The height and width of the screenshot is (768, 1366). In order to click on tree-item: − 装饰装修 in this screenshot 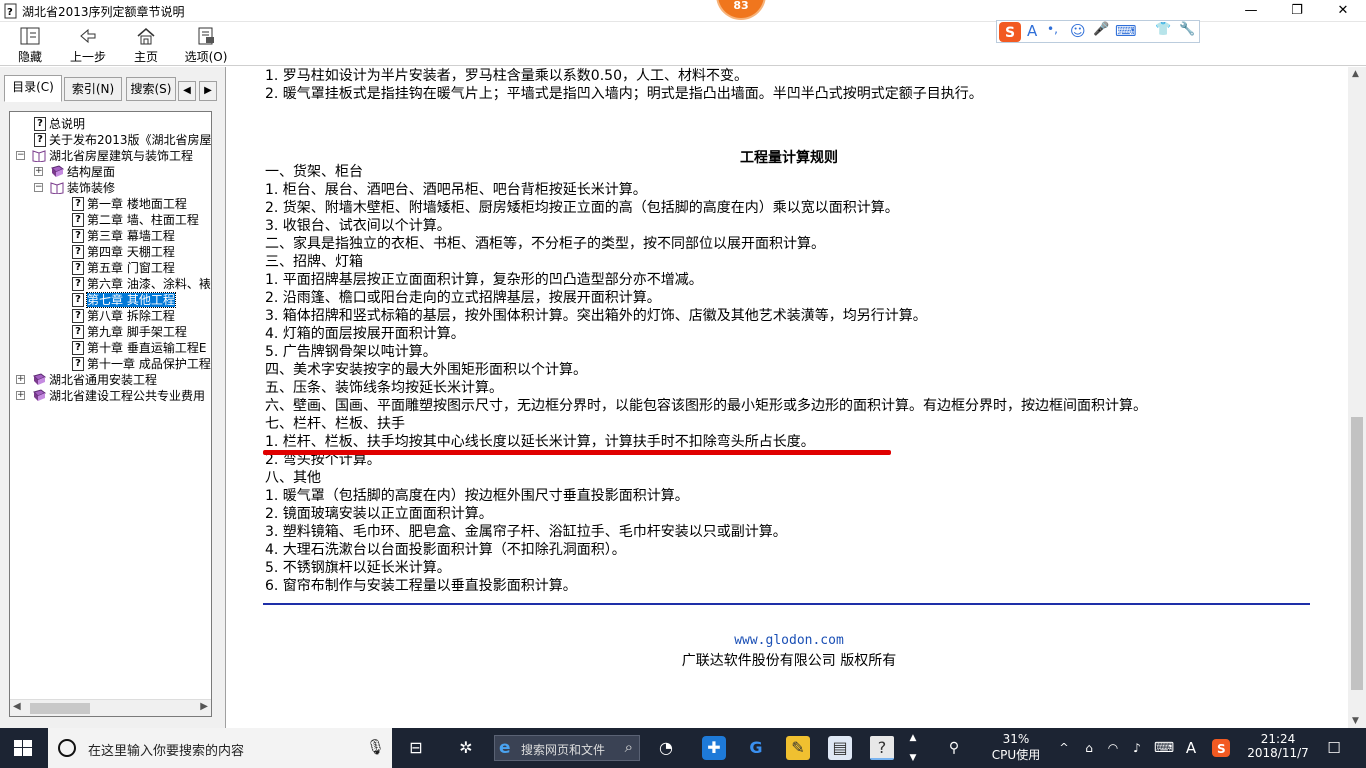, I will do `click(74, 188)`.